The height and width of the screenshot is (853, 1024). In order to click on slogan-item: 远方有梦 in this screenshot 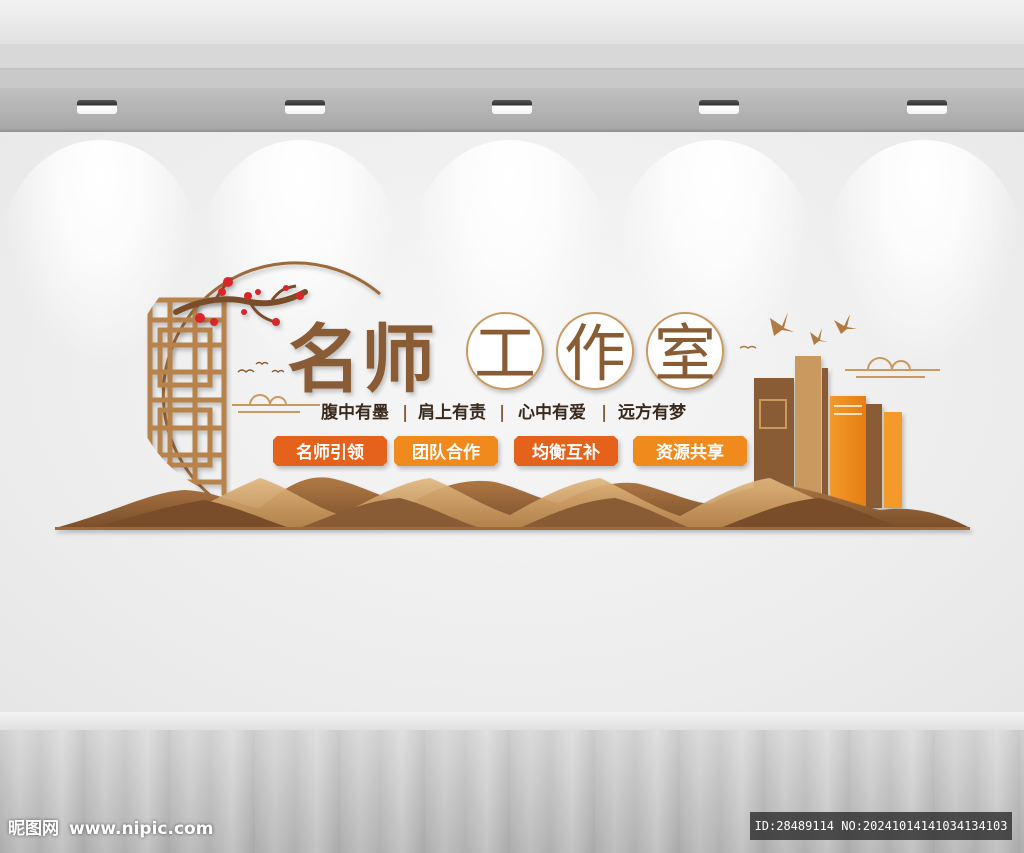, I will do `click(652, 412)`.